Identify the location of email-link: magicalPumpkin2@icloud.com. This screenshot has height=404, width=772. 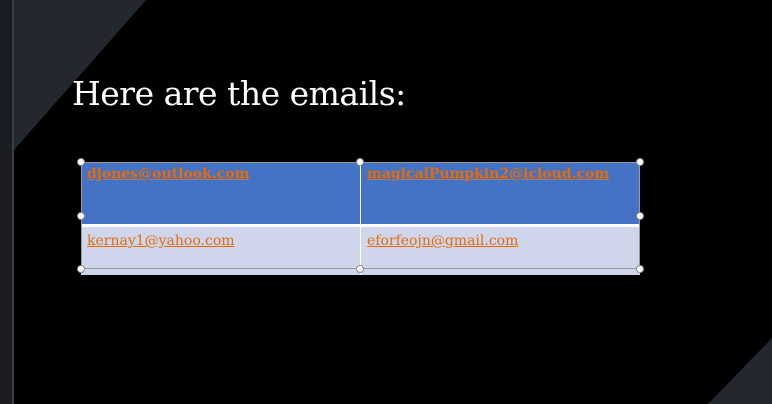
(488, 174).